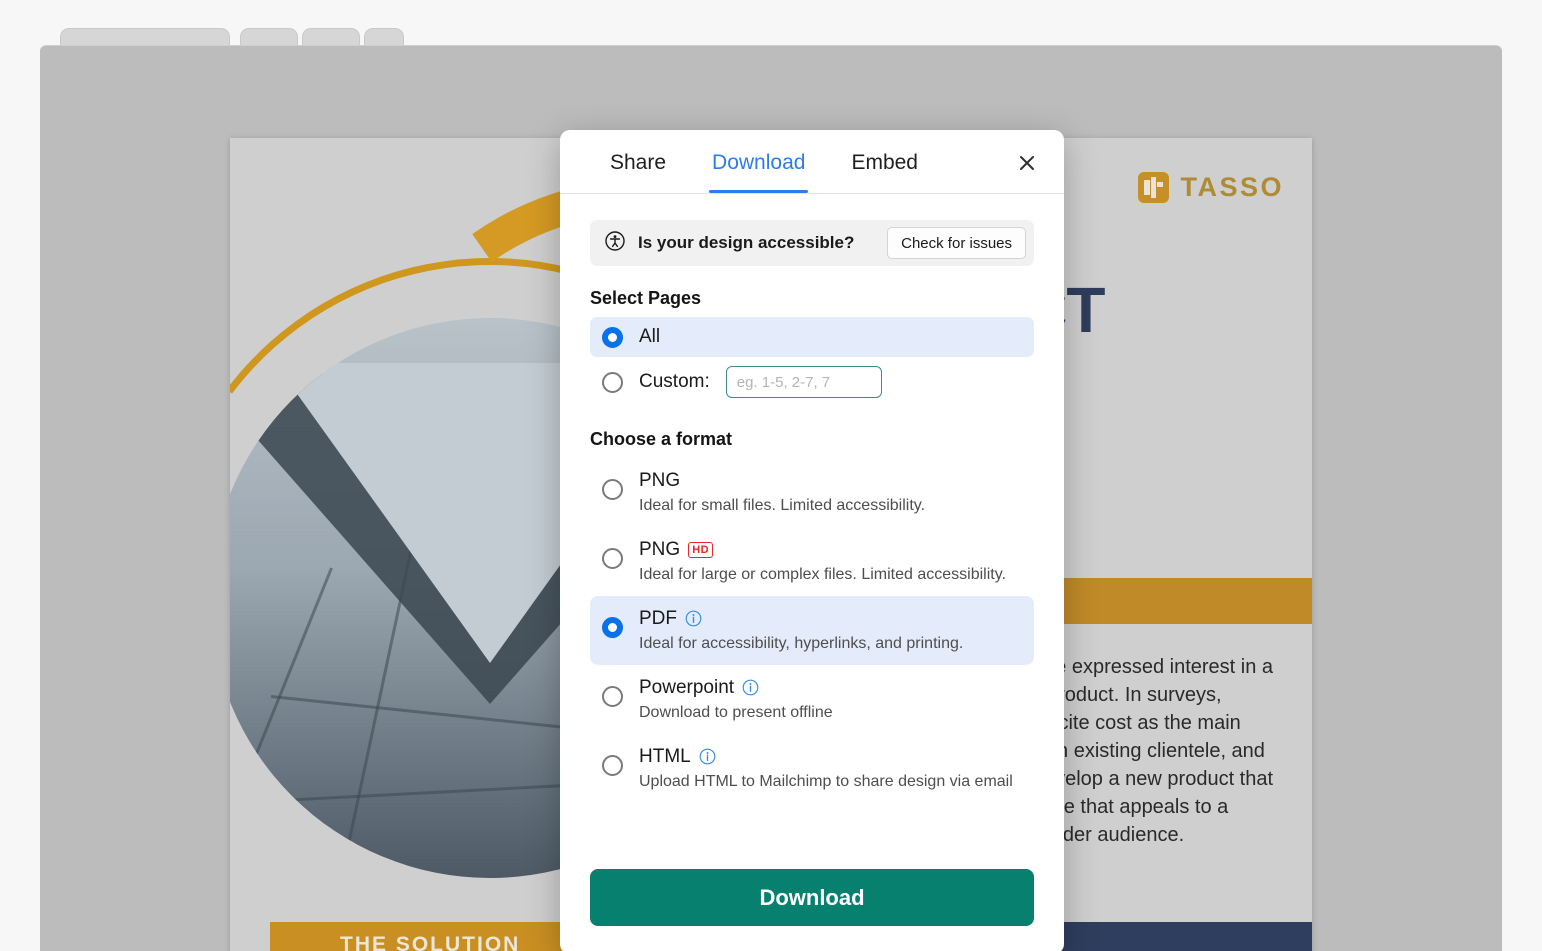  What do you see at coordinates (646, 298) in the screenshot?
I see `select-pages-title: Select Pages` at bounding box center [646, 298].